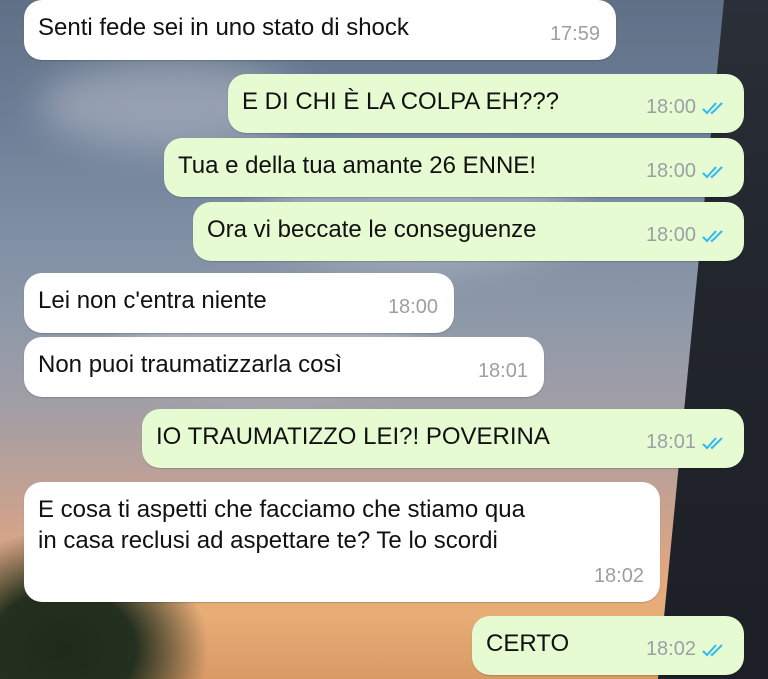  What do you see at coordinates (152, 300) in the screenshot?
I see `message-text: Lei non c'entra niente` at bounding box center [152, 300].